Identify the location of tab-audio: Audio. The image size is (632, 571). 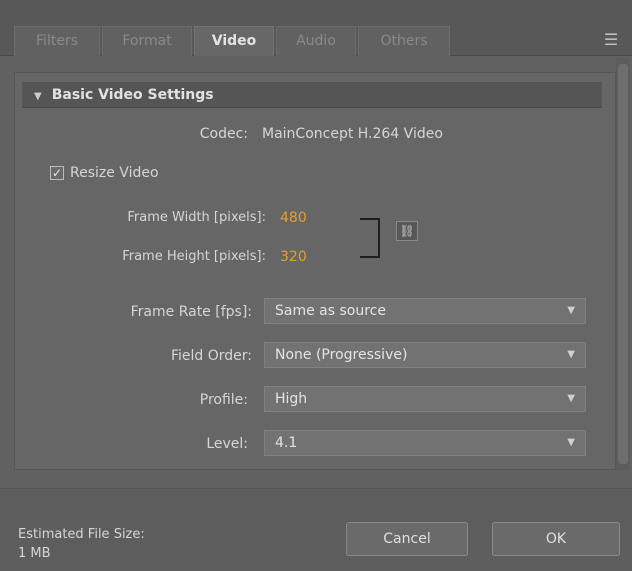
(316, 41).